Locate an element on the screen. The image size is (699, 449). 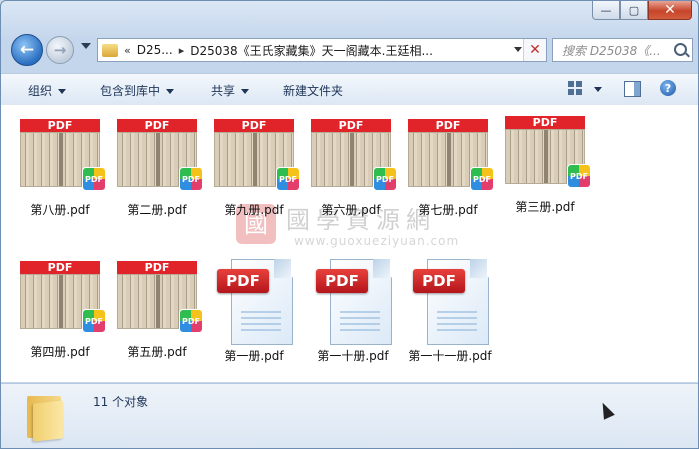
file-name: 第四册.pdf is located at coordinates (60, 352).